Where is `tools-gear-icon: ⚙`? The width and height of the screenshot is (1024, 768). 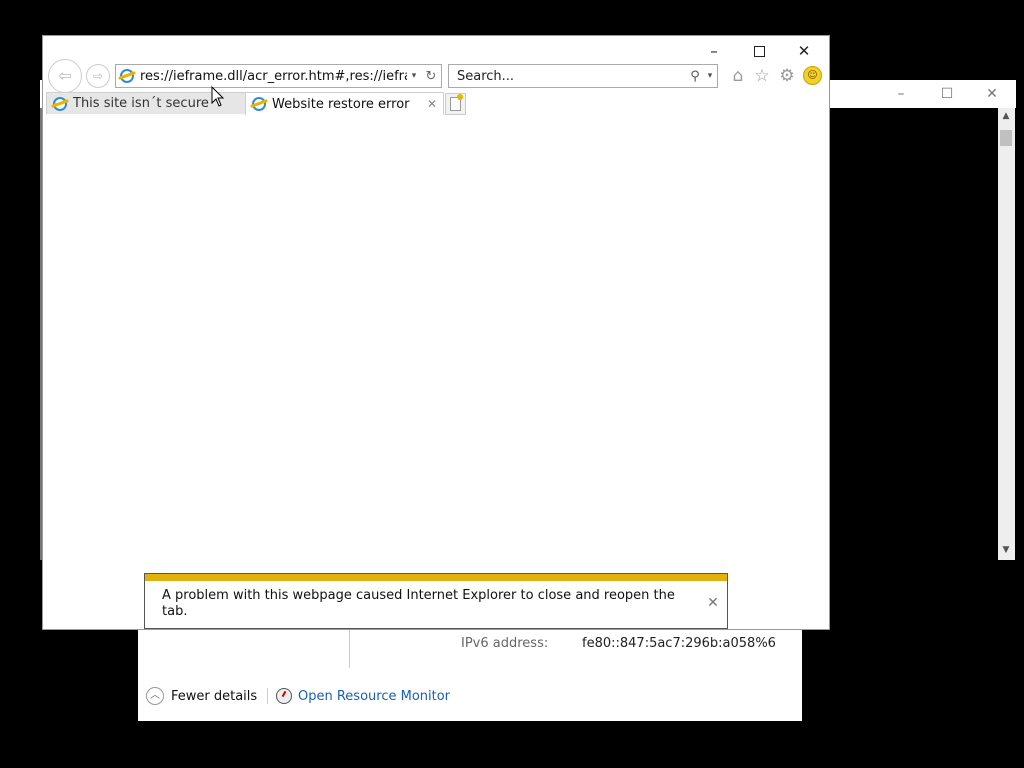
tools-gear-icon: ⚙ is located at coordinates (787, 76).